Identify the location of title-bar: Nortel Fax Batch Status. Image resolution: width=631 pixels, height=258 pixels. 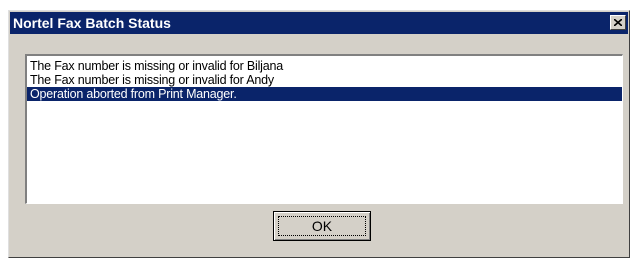
(319, 23).